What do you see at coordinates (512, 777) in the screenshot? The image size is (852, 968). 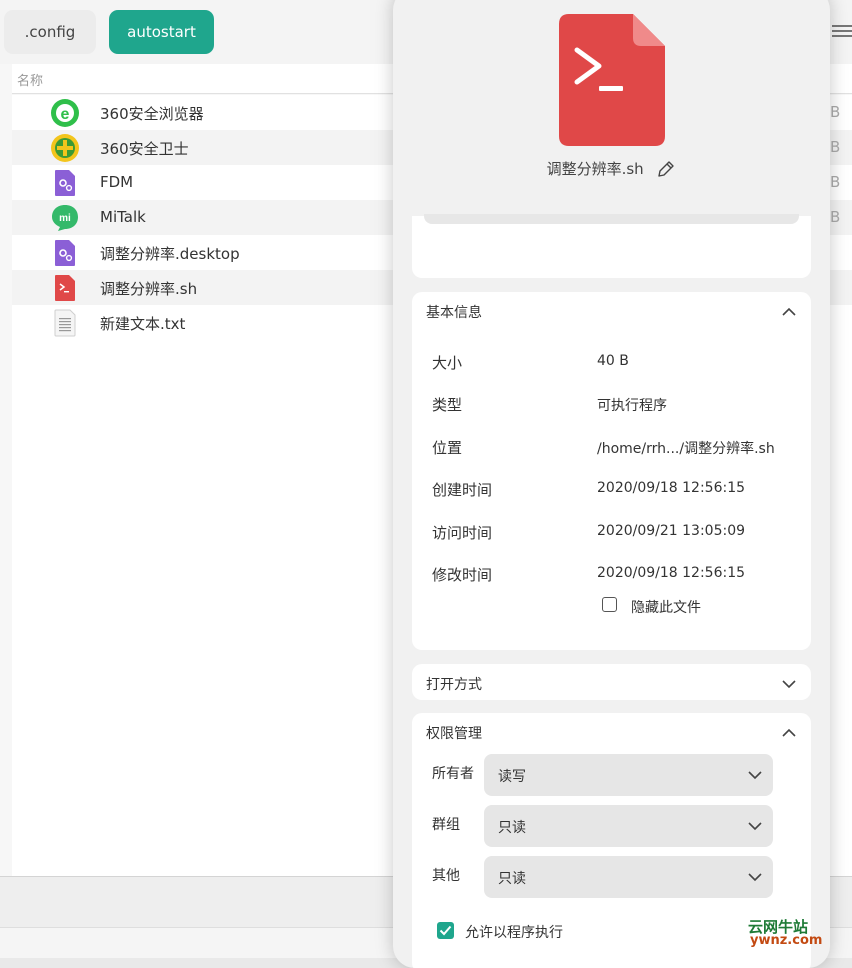 I see `owner-permission-value: 读写` at bounding box center [512, 777].